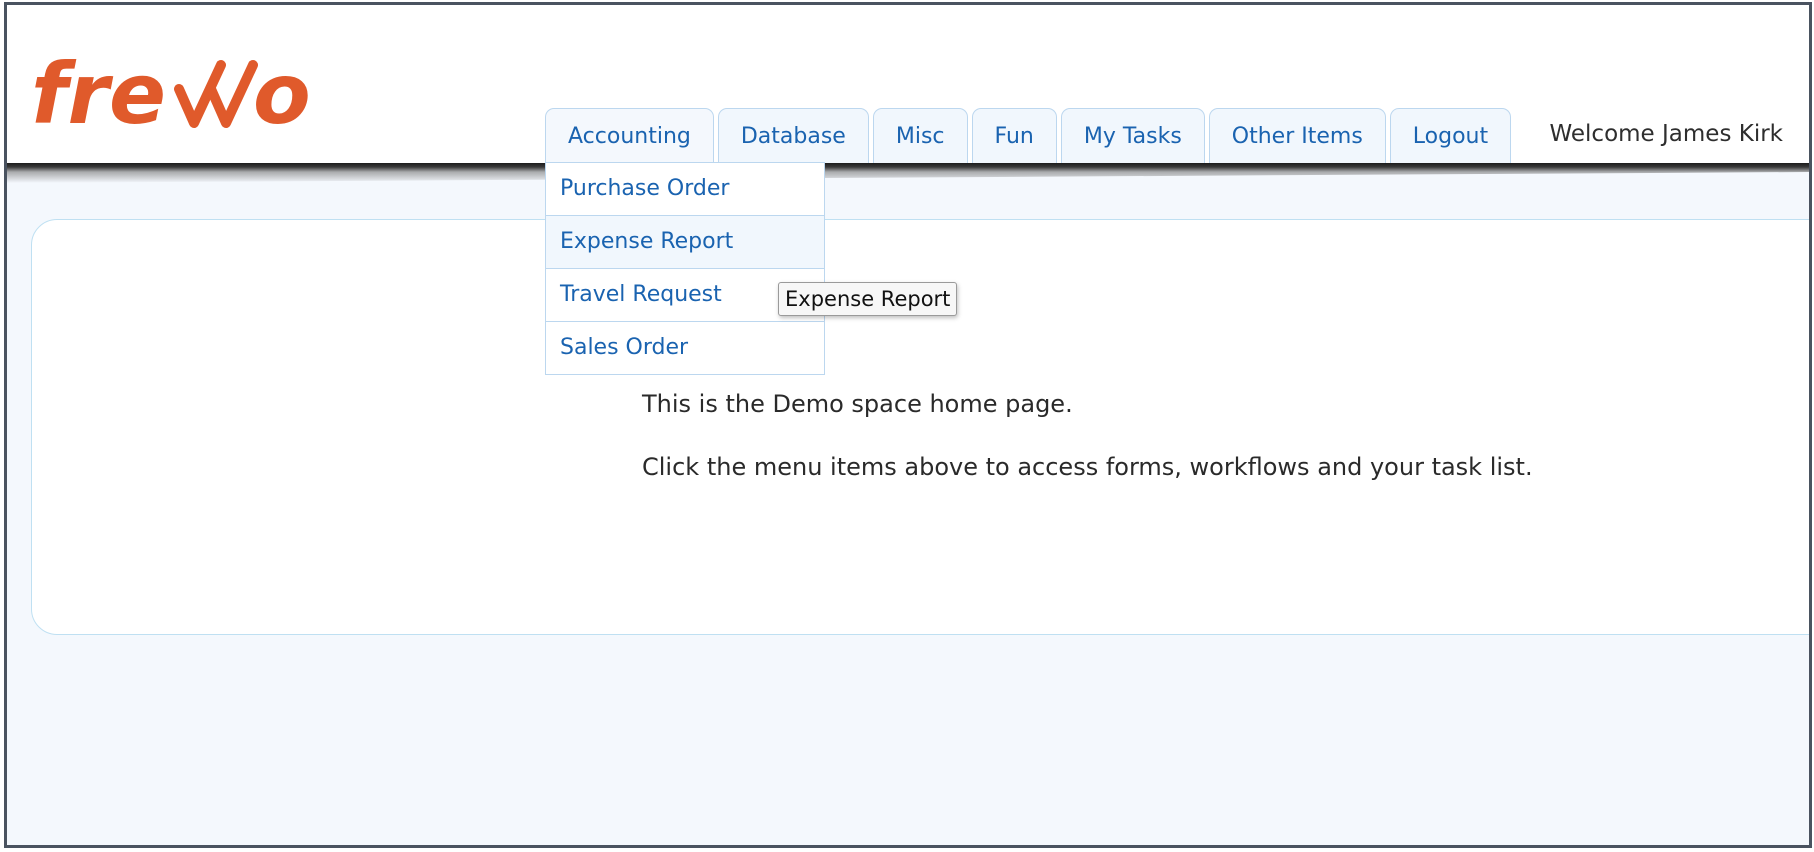 The height and width of the screenshot is (852, 1814). What do you see at coordinates (857, 404) in the screenshot?
I see `home-message-line-1: This is the Demo space home page.` at bounding box center [857, 404].